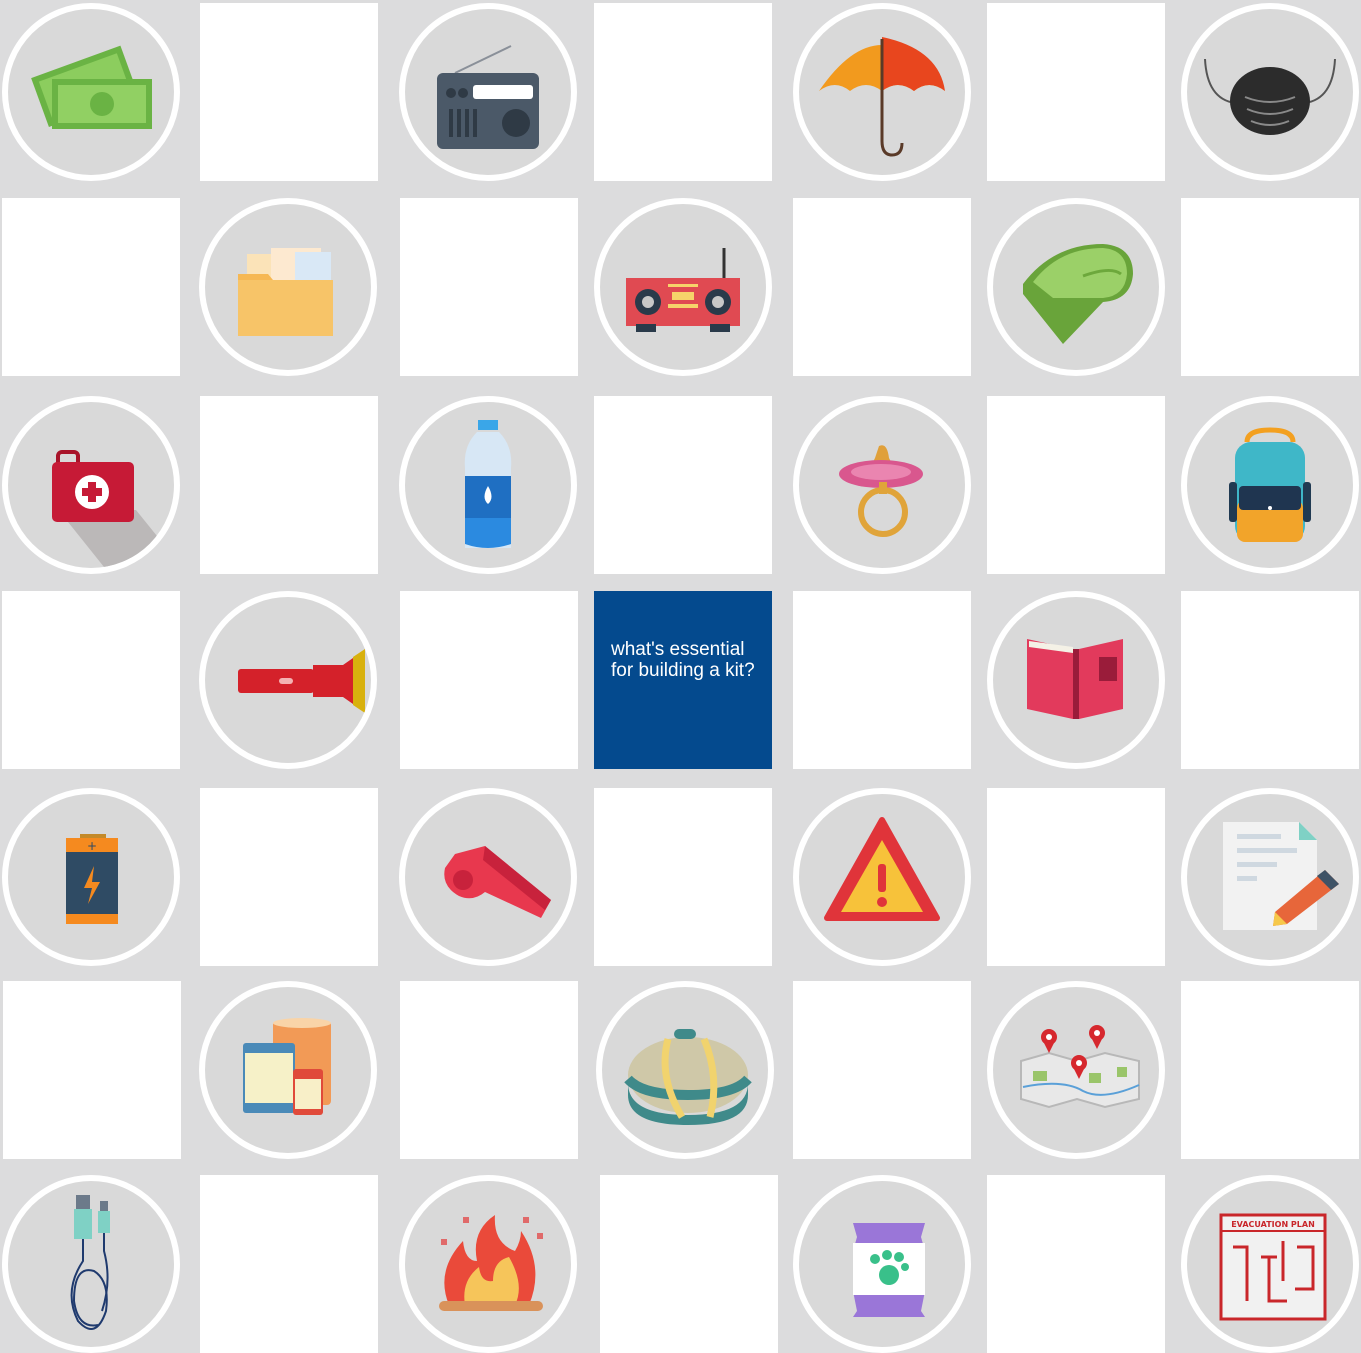 The height and width of the screenshot is (1353, 1361). I want to click on backpack-tile, so click(1270, 485).